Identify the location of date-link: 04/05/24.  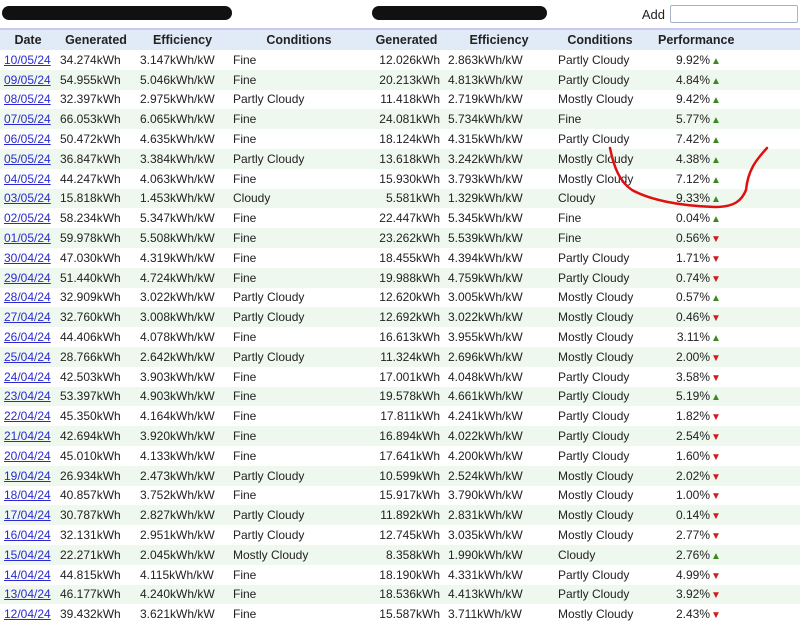
(27, 179).